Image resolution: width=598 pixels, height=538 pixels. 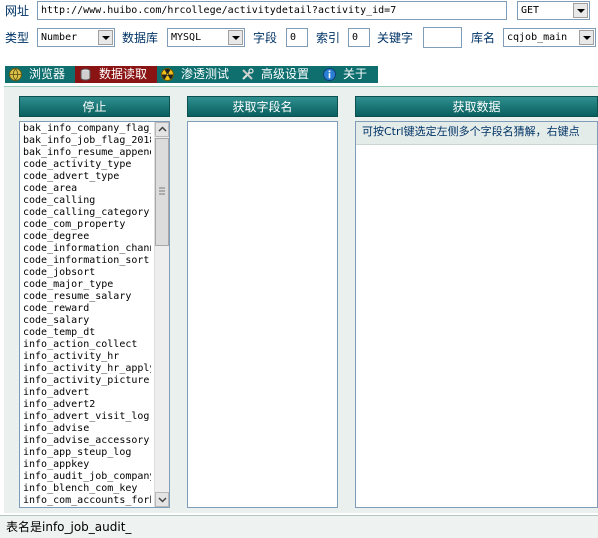 What do you see at coordinates (85, 489) in the screenshot?
I see `list-item: info_blench_com_key` at bounding box center [85, 489].